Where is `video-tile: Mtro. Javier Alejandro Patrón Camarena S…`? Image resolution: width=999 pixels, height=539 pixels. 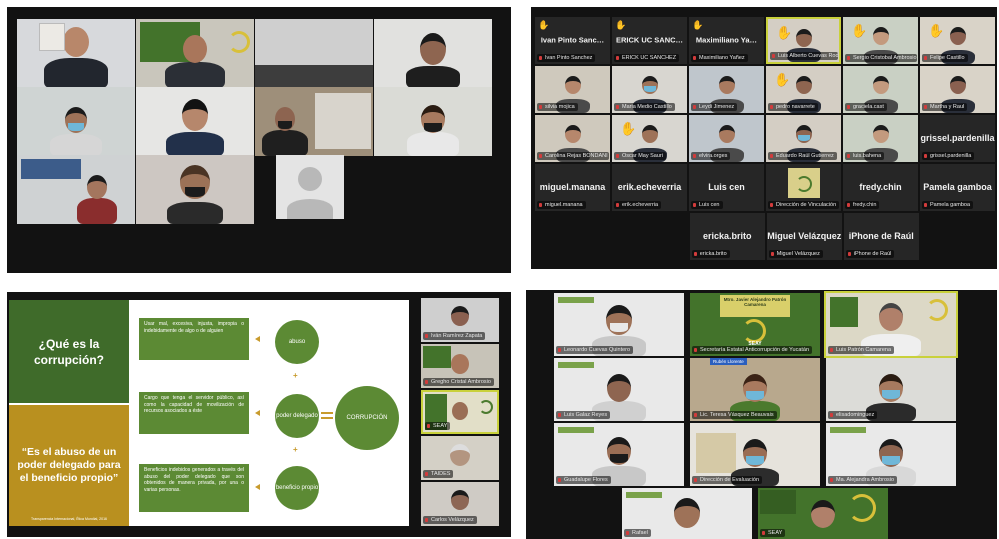
video-tile: Mtro. Javier Alejandro Patrón Camarena S… is located at coordinates (755, 324).